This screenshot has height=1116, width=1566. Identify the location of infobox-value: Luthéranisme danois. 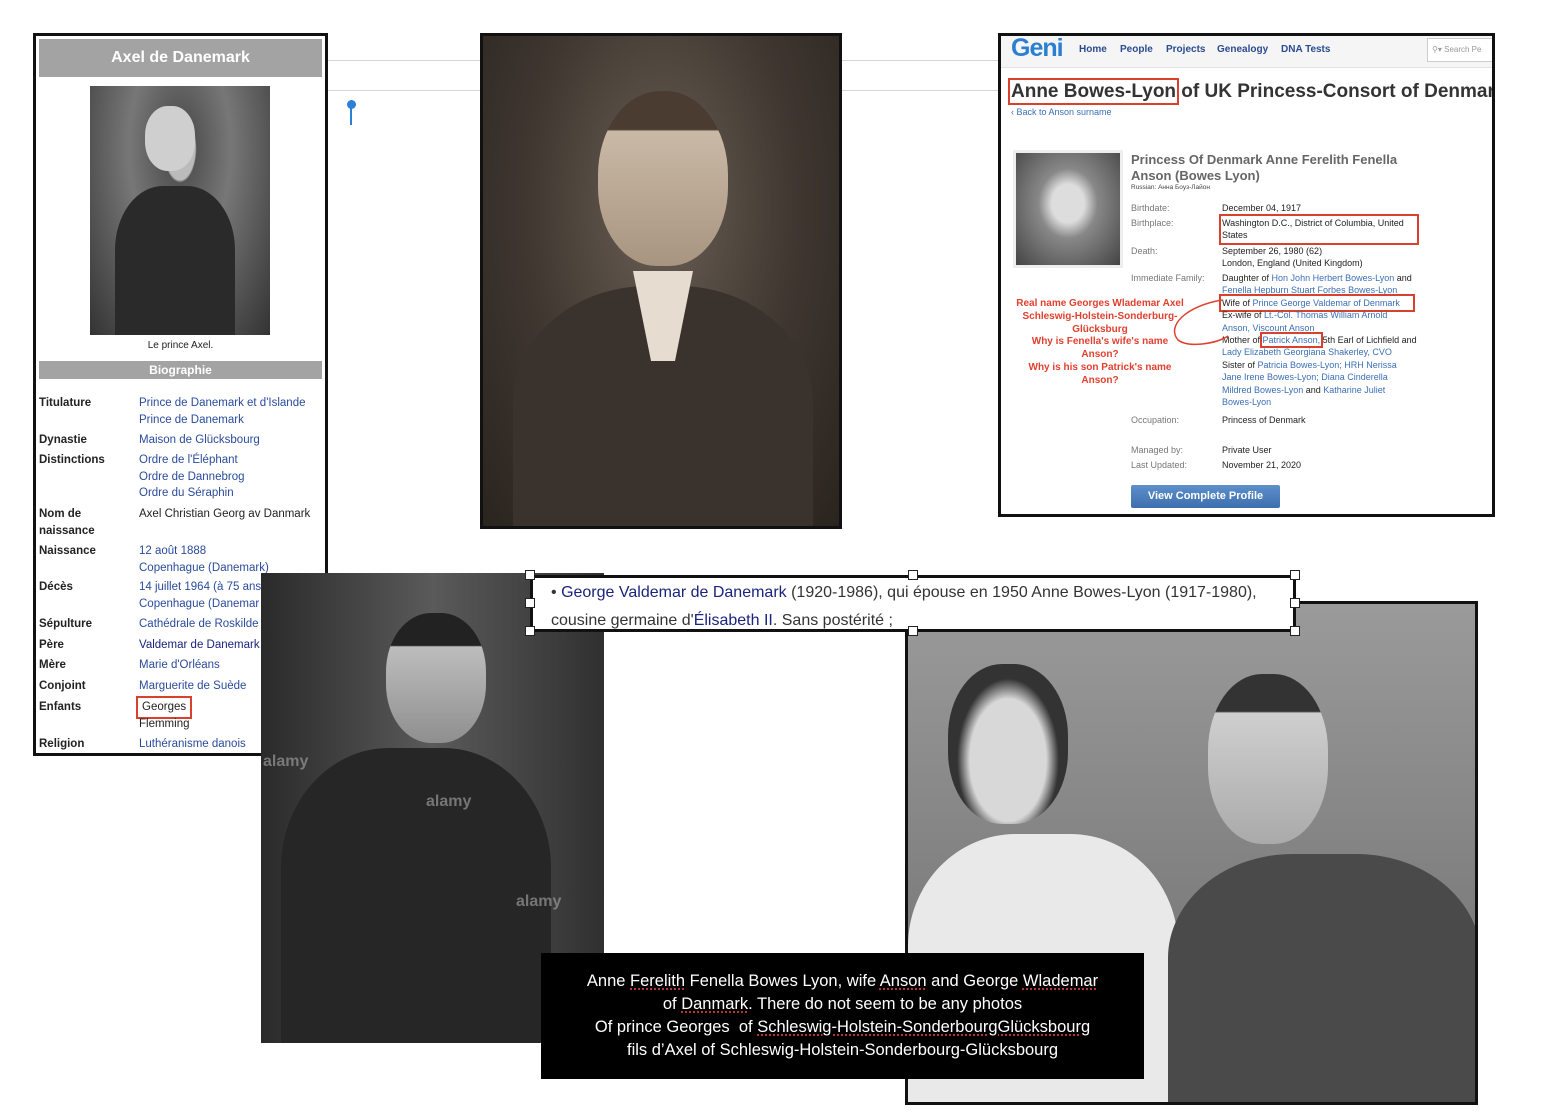
(192, 744).